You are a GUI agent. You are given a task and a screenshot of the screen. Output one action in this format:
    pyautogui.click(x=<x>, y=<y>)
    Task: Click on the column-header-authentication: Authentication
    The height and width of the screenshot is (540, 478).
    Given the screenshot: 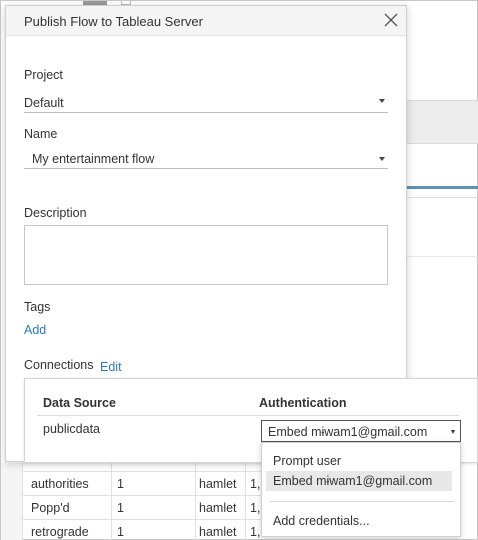 What is the action you would take?
    pyautogui.click(x=303, y=403)
    